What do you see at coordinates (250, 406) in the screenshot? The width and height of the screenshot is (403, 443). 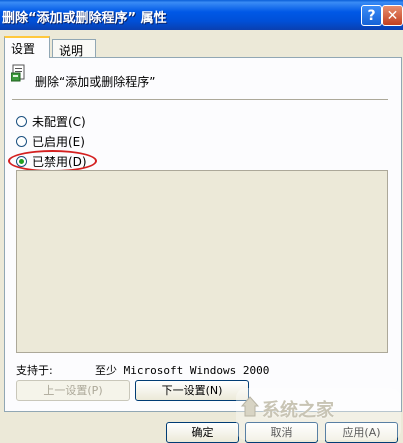 I see `house-logo-icon` at bounding box center [250, 406].